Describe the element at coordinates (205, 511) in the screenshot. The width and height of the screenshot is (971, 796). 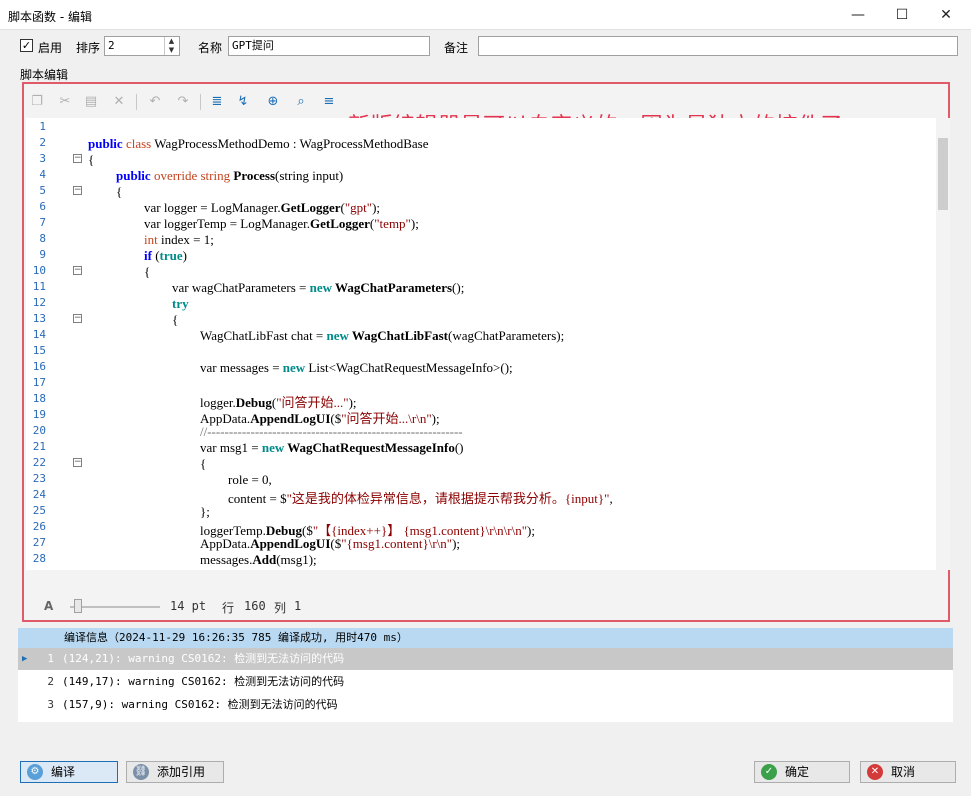
I see `code-line-25: };` at that location.